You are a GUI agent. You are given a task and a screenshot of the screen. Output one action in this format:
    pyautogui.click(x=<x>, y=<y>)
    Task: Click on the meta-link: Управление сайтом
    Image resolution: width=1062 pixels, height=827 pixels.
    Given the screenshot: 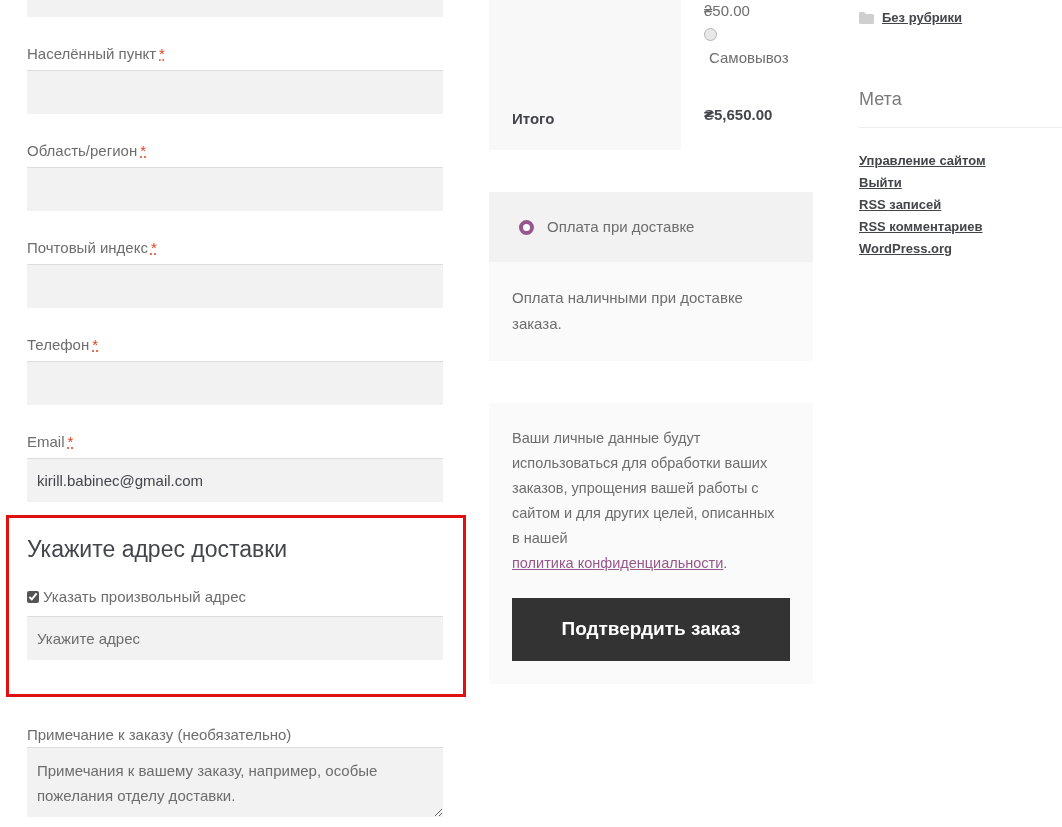 What is the action you would take?
    pyautogui.click(x=960, y=161)
    